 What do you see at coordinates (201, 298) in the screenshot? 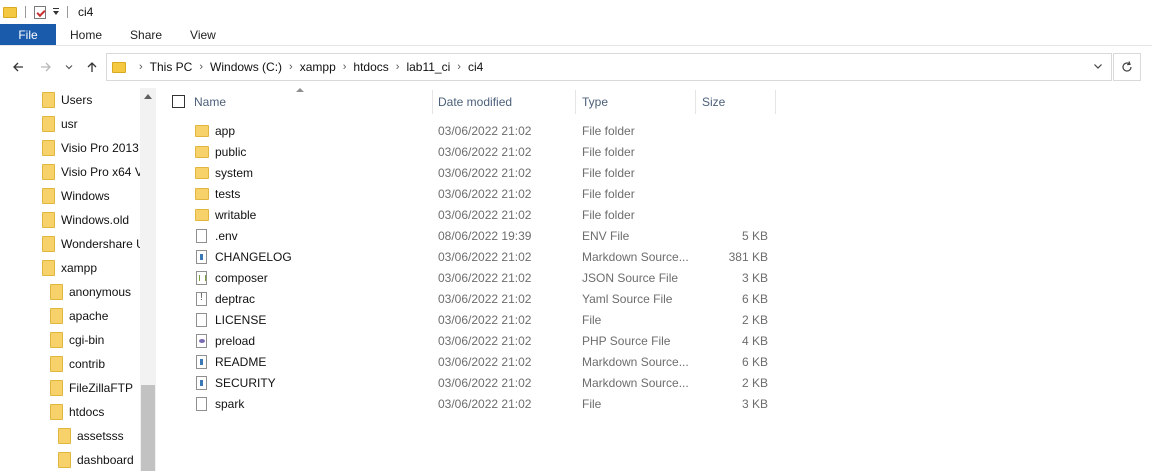
I see `yaml-file-icon` at bounding box center [201, 298].